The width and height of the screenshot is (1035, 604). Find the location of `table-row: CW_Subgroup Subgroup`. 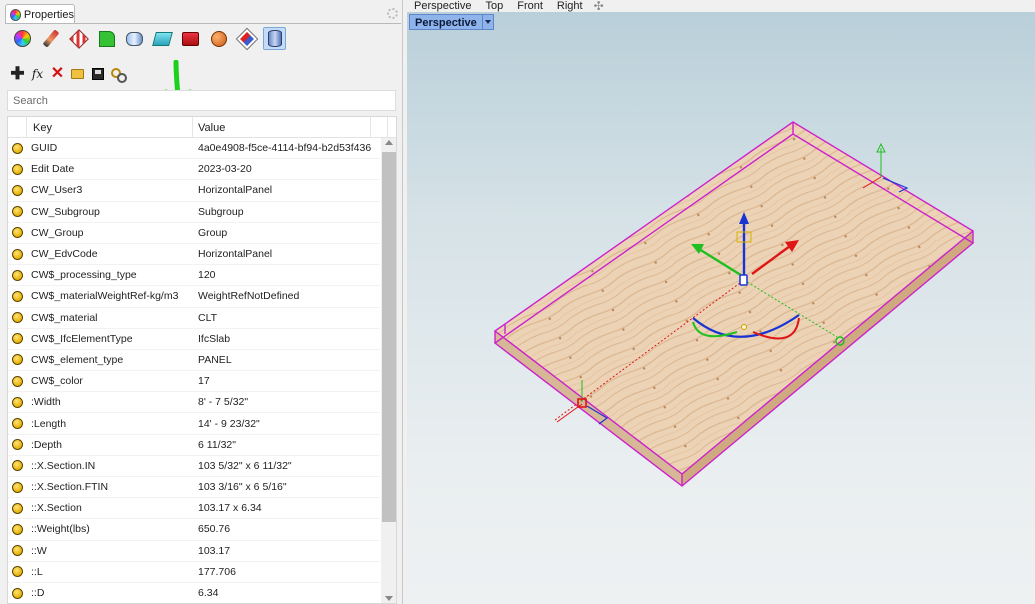

table-row: CW_Subgroup Subgroup is located at coordinates (194, 212).